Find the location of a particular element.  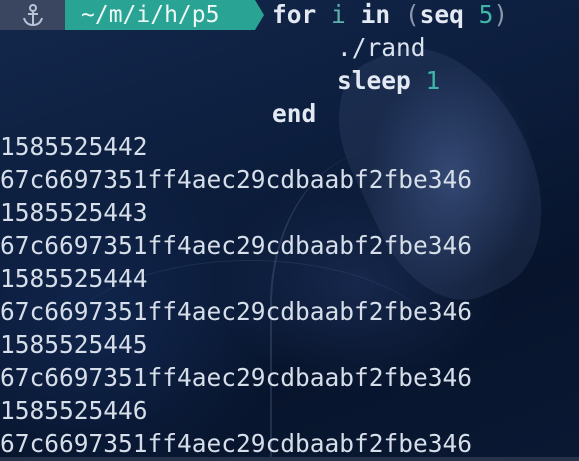

loop-body-line: ./rand is located at coordinates (381, 47).